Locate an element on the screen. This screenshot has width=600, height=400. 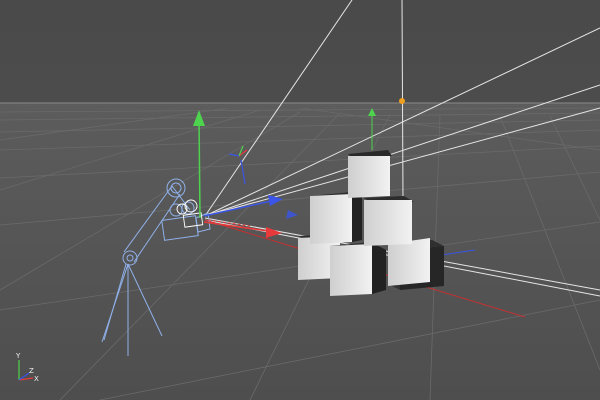
target-handle is located at coordinates (402, 101).